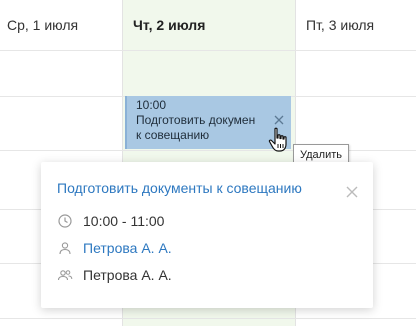 The height and width of the screenshot is (326, 416). I want to click on popup-event-title: Подготовить документы к совещанию, so click(179, 188).